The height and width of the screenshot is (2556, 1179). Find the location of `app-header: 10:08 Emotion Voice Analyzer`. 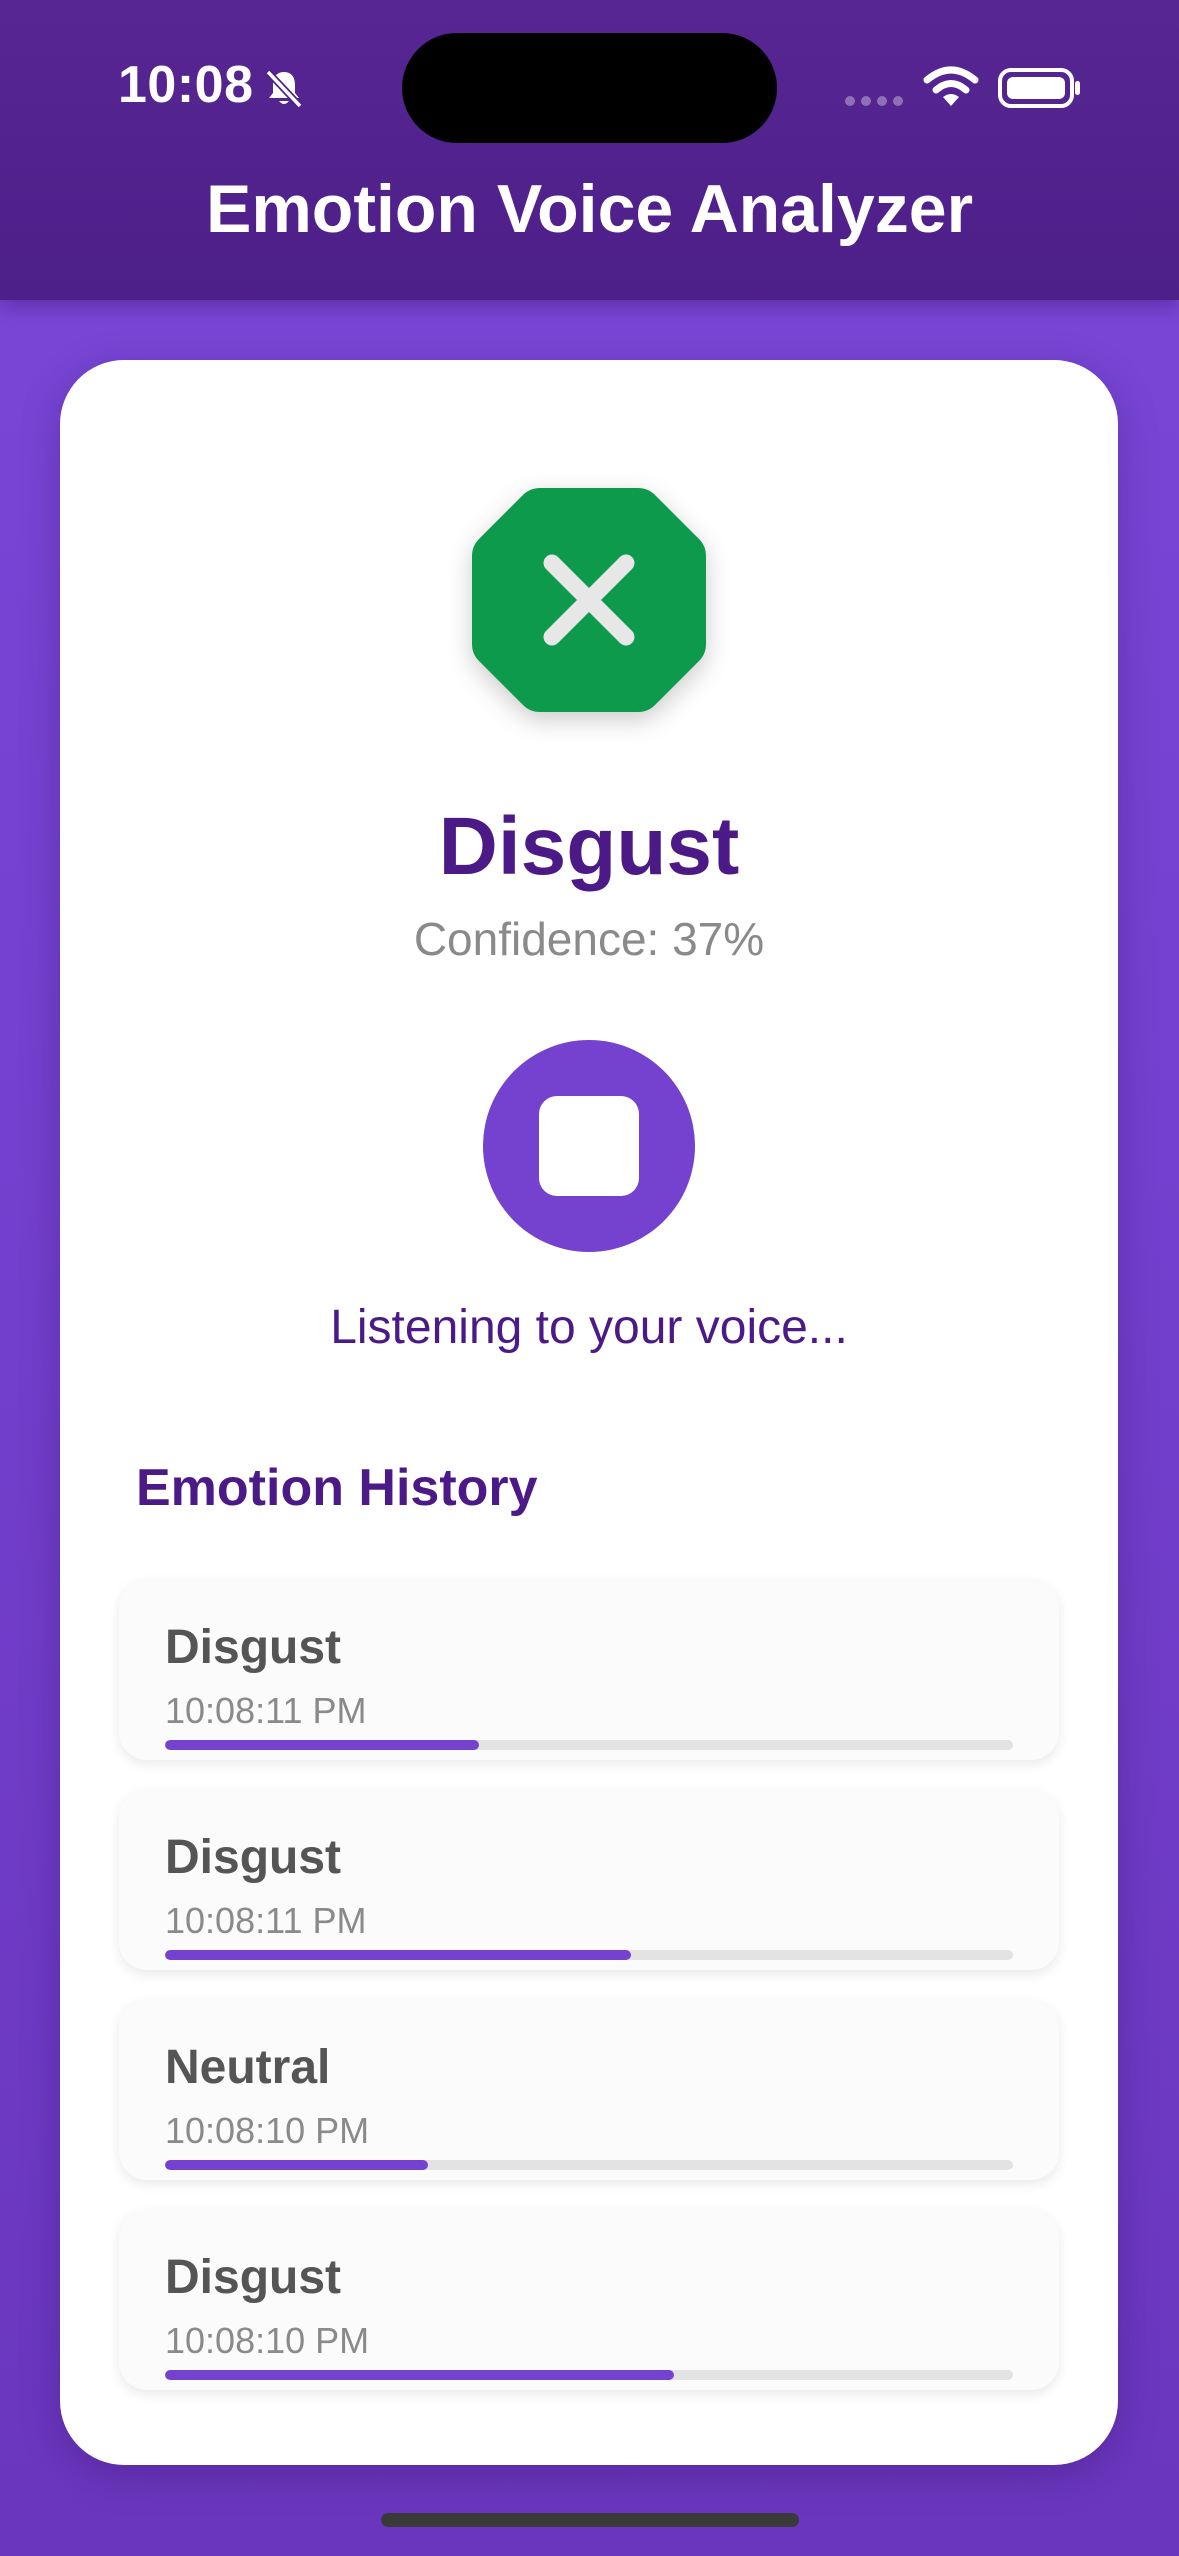

app-header: 10:08 Emotion Voice Analyzer is located at coordinates (589, 150).